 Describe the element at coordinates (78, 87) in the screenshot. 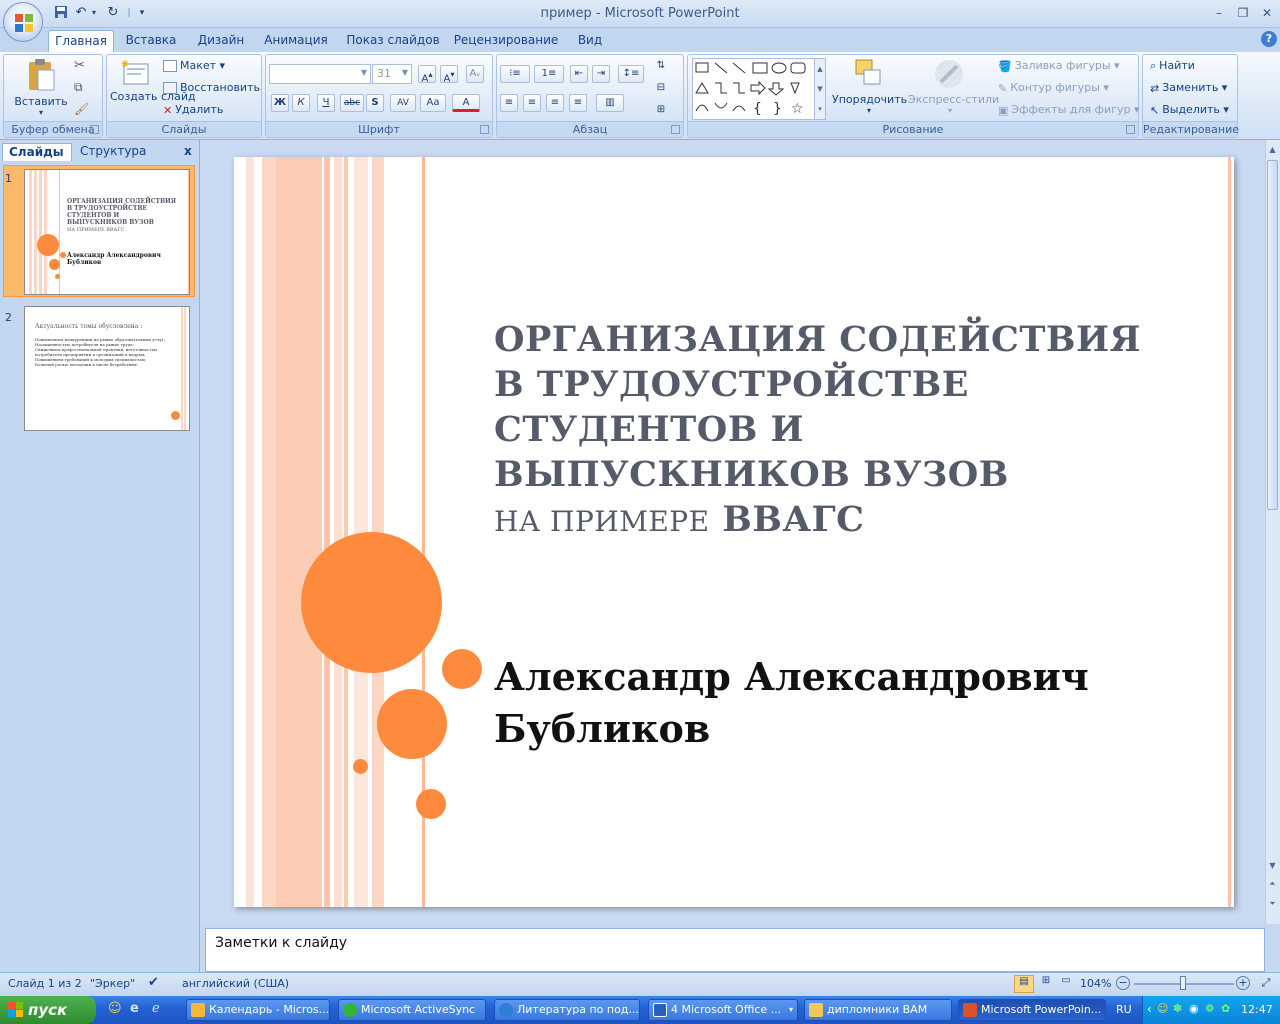

I see `copy-icon: ⧉` at that location.